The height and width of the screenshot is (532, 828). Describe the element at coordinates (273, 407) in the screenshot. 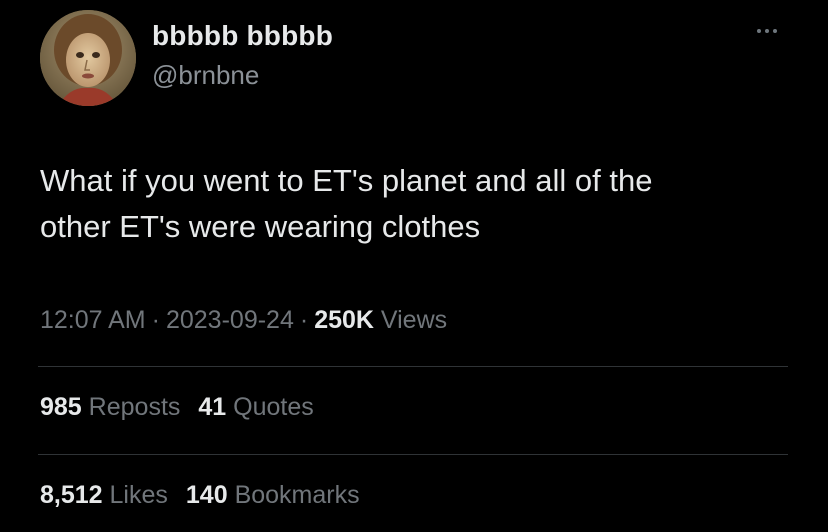

I see `quotes-label: Quotes` at that location.